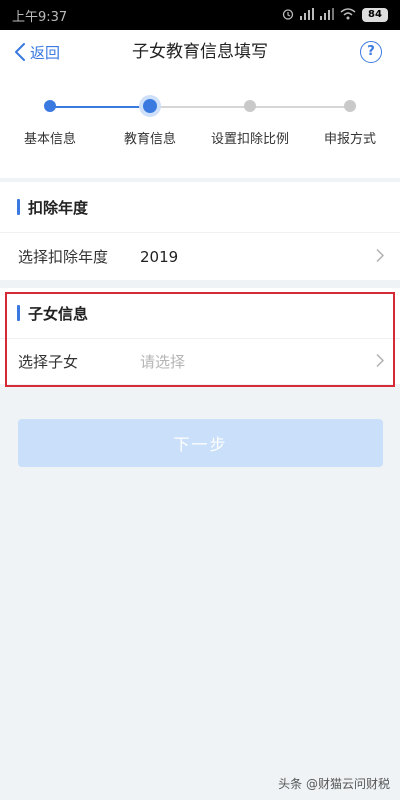  Describe the element at coordinates (349, 139) in the screenshot. I see `step-label: 申报方式` at that location.